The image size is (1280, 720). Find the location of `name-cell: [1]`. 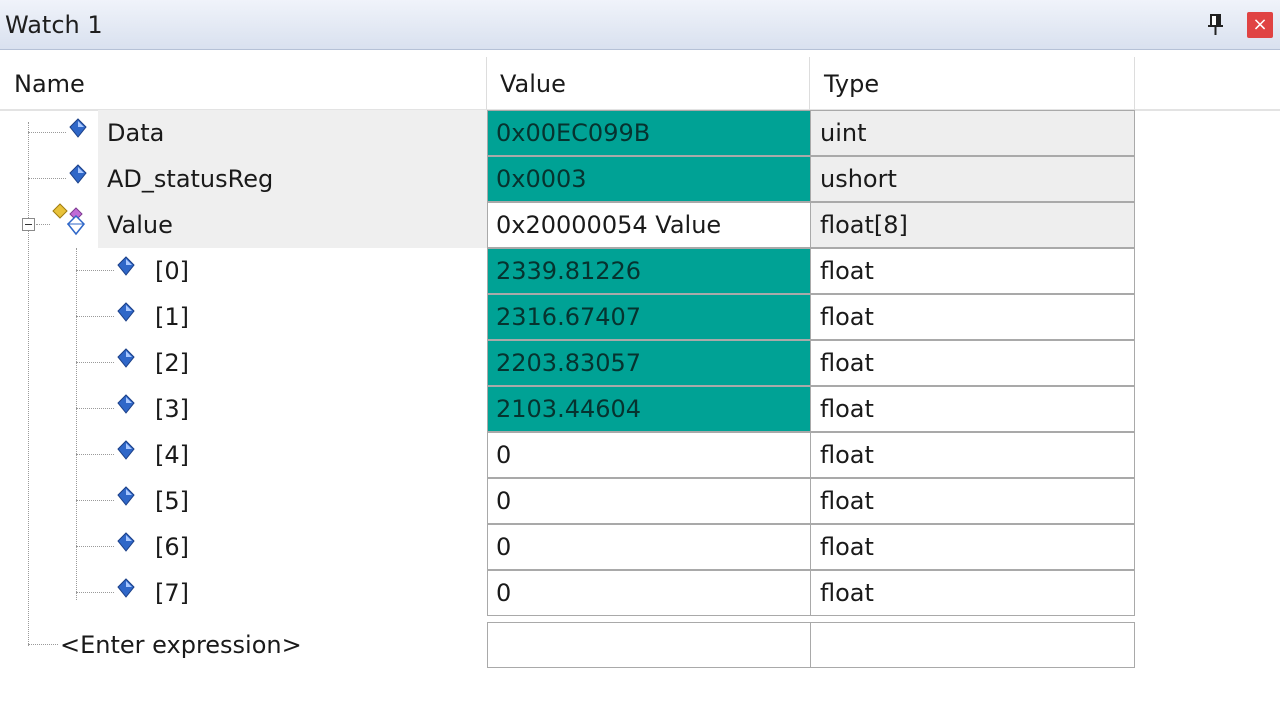

name-cell: [1] is located at coordinates (243, 317).